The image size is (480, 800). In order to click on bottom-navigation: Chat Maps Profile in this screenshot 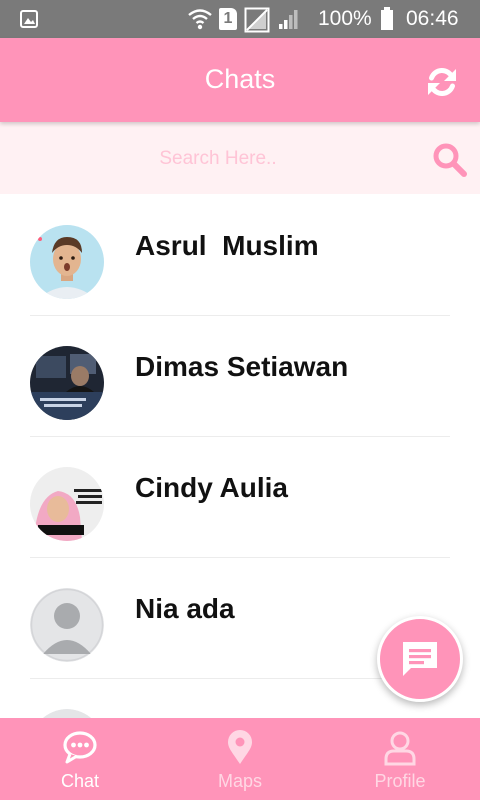, I will do `click(240, 759)`.